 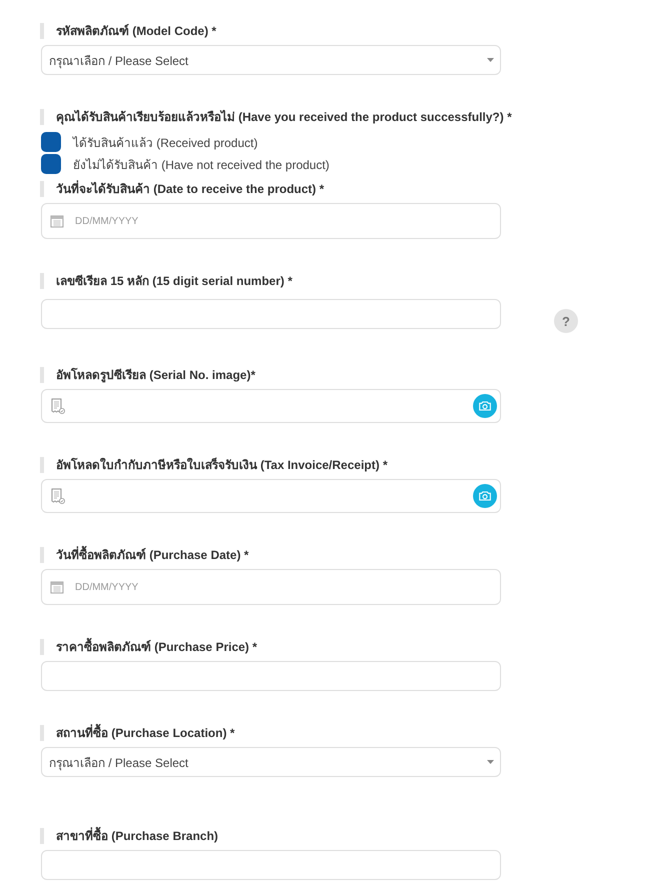 I want to click on field-label: รหัสพลิตภัณฑ์ (Model Code) *, so click(x=128, y=31).